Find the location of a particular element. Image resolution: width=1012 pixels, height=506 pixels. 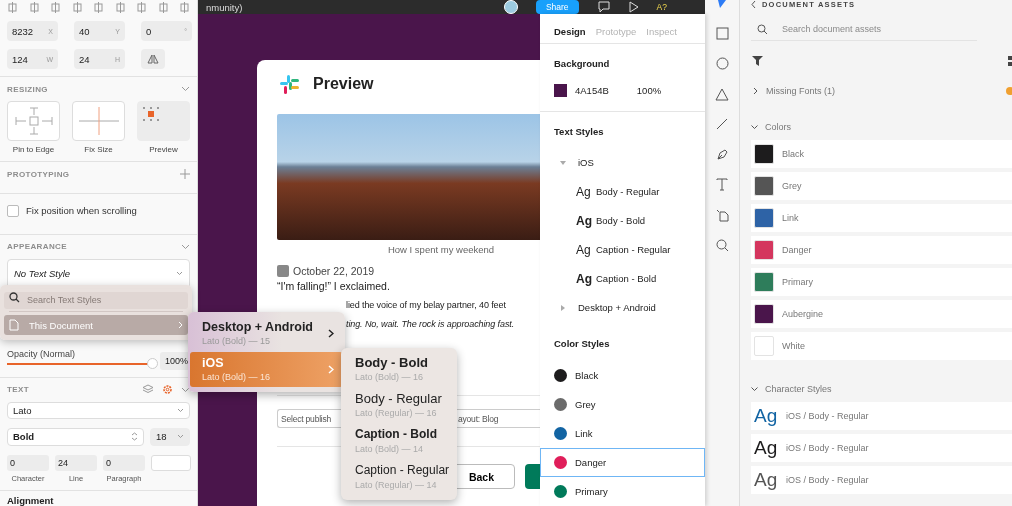

color-asset: Aubergine is located at coordinates (881, 314).